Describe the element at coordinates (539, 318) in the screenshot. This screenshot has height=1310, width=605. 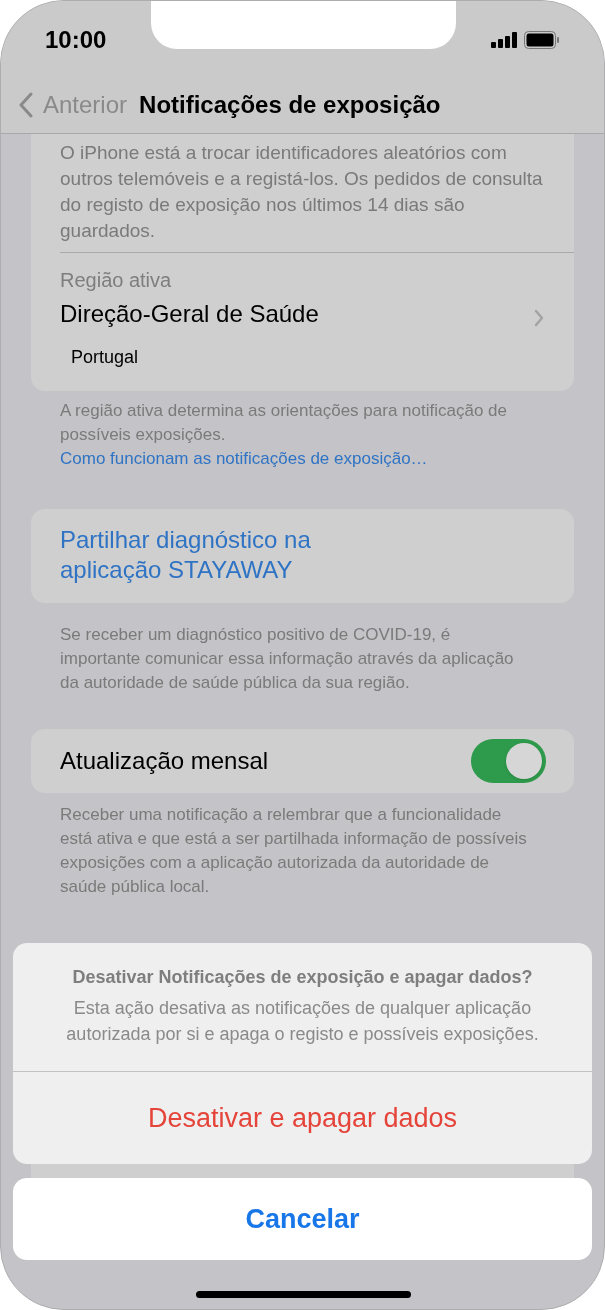
I see `chevron-right-icon` at that location.